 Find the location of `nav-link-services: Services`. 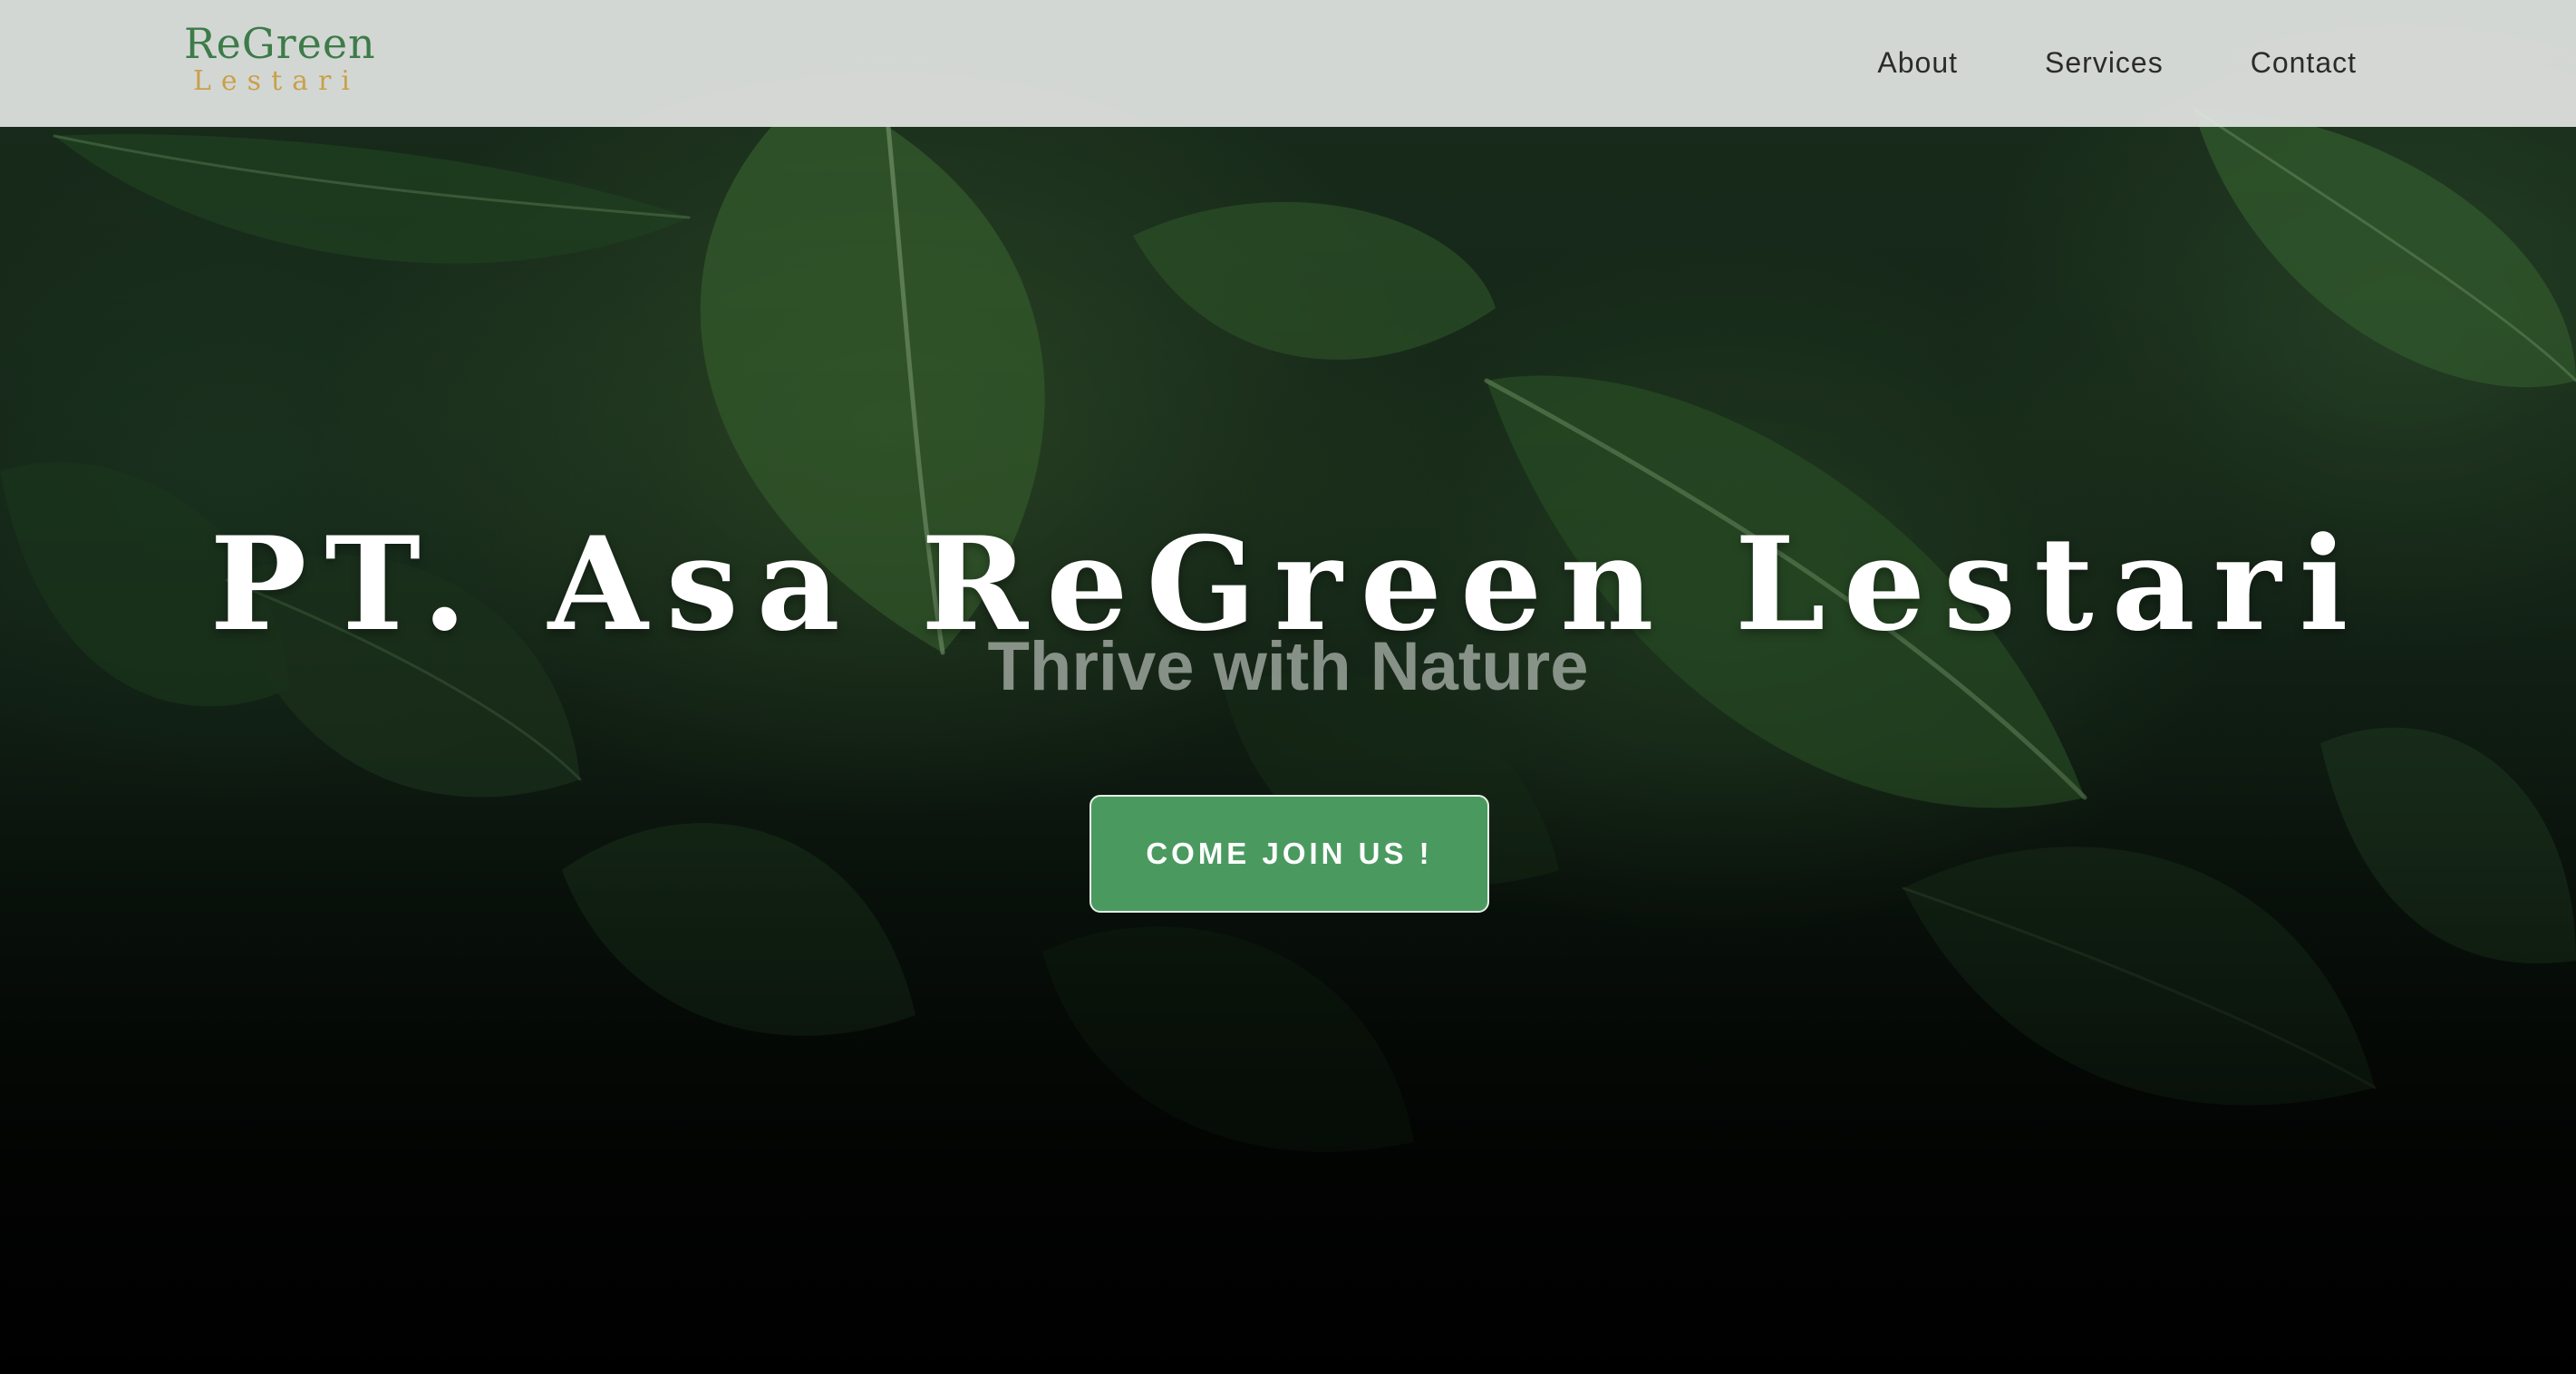

nav-link-services: Services is located at coordinates (2104, 62).